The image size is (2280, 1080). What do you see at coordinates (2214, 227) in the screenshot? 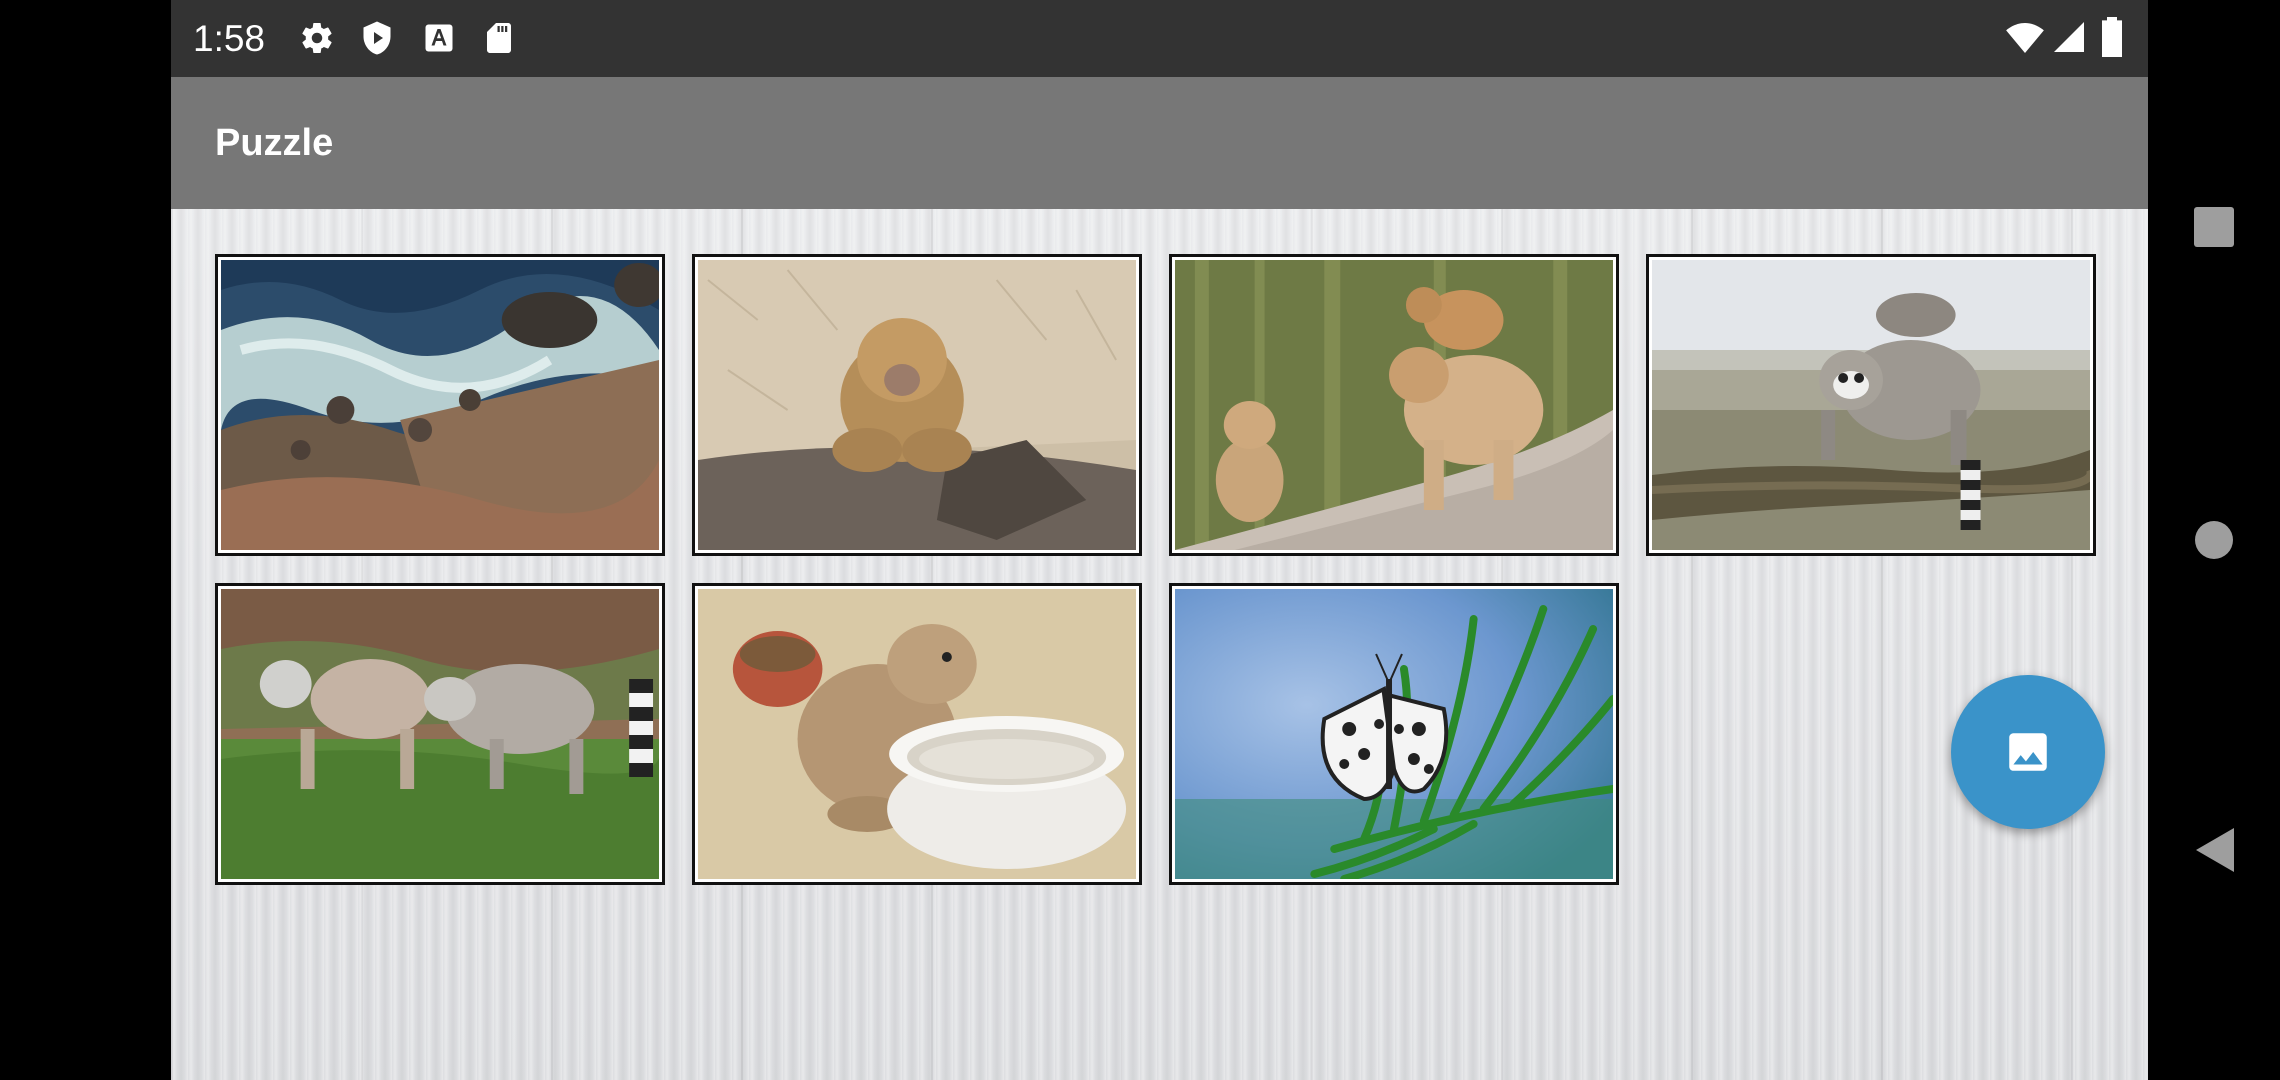
I see `recents-square-icon` at bounding box center [2214, 227].